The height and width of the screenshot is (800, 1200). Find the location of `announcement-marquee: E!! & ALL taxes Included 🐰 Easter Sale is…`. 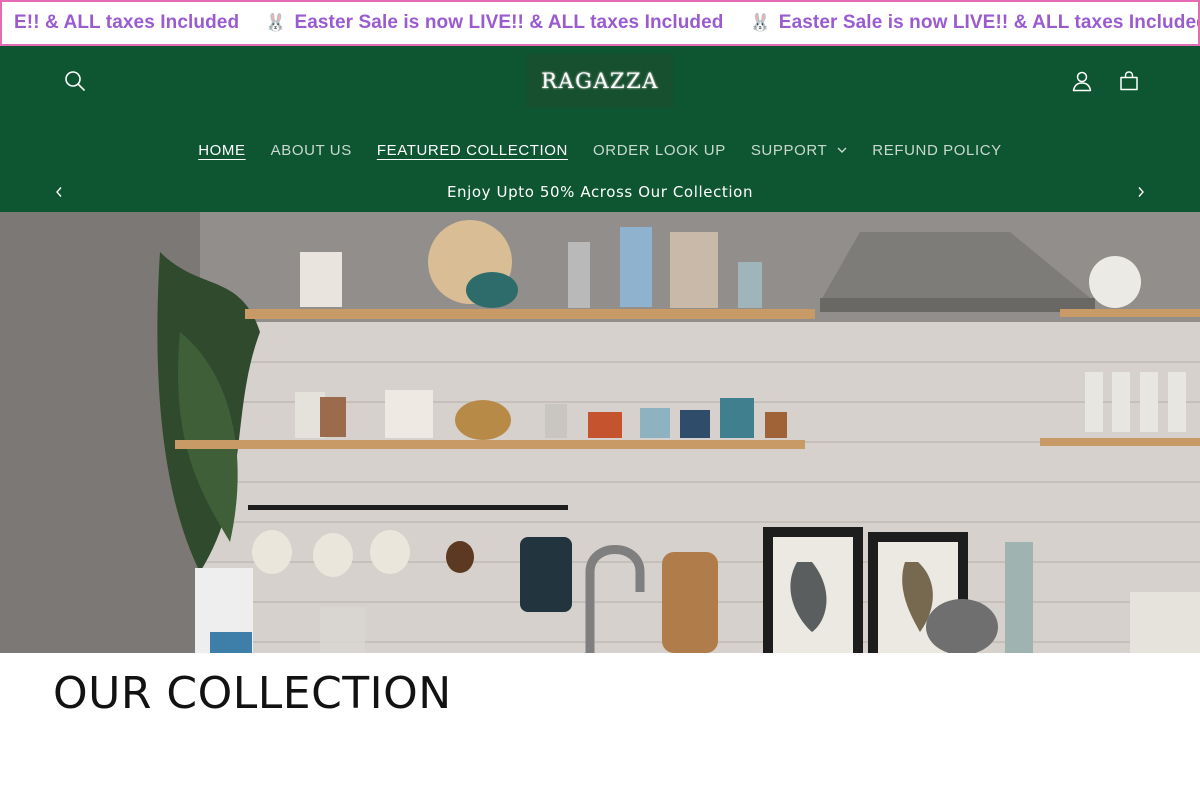

announcement-marquee: E!! & ALL taxes Included 🐰 Easter Sale is… is located at coordinates (600, 23).